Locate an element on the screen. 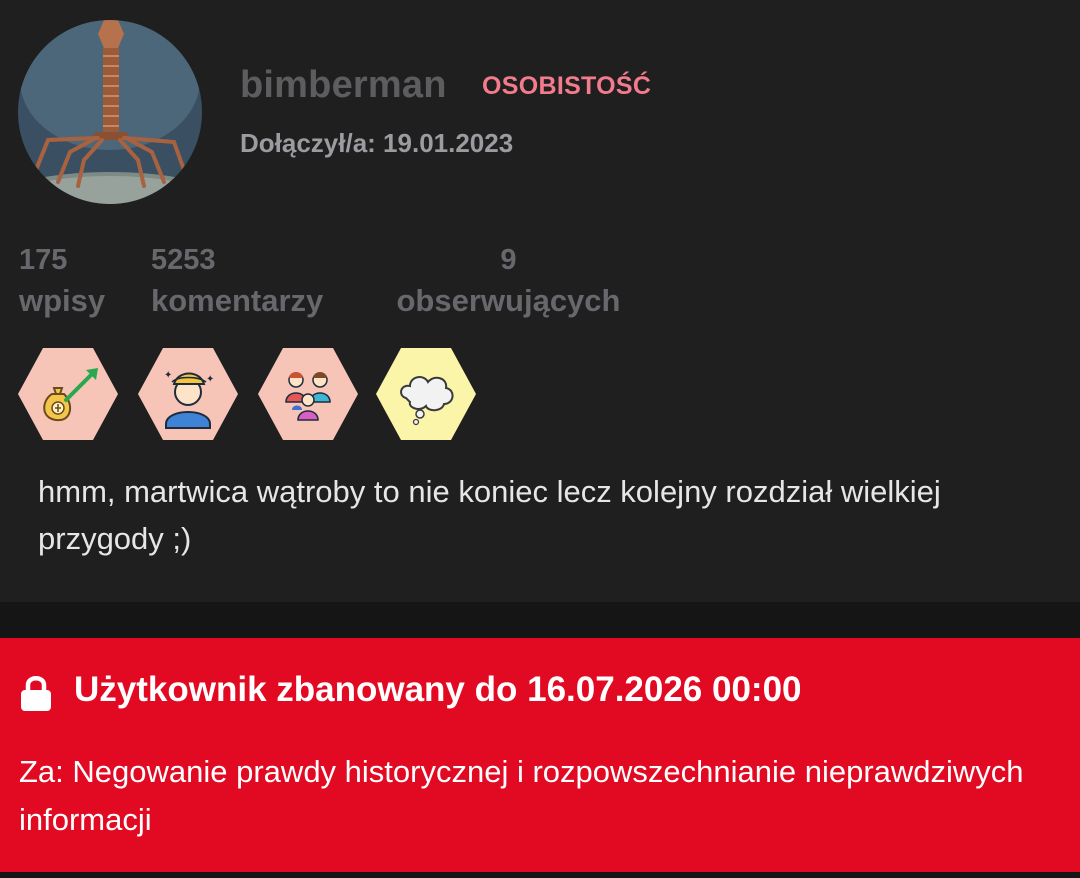  stat-posts-label: wpisy is located at coordinates (62, 300).